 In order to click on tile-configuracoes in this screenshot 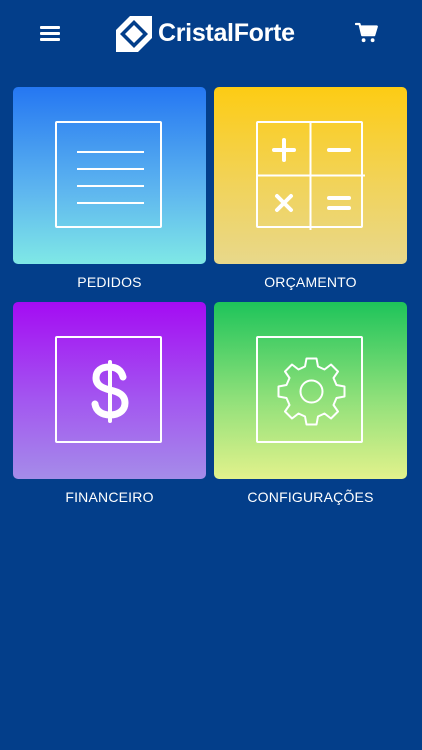, I will do `click(310, 390)`.